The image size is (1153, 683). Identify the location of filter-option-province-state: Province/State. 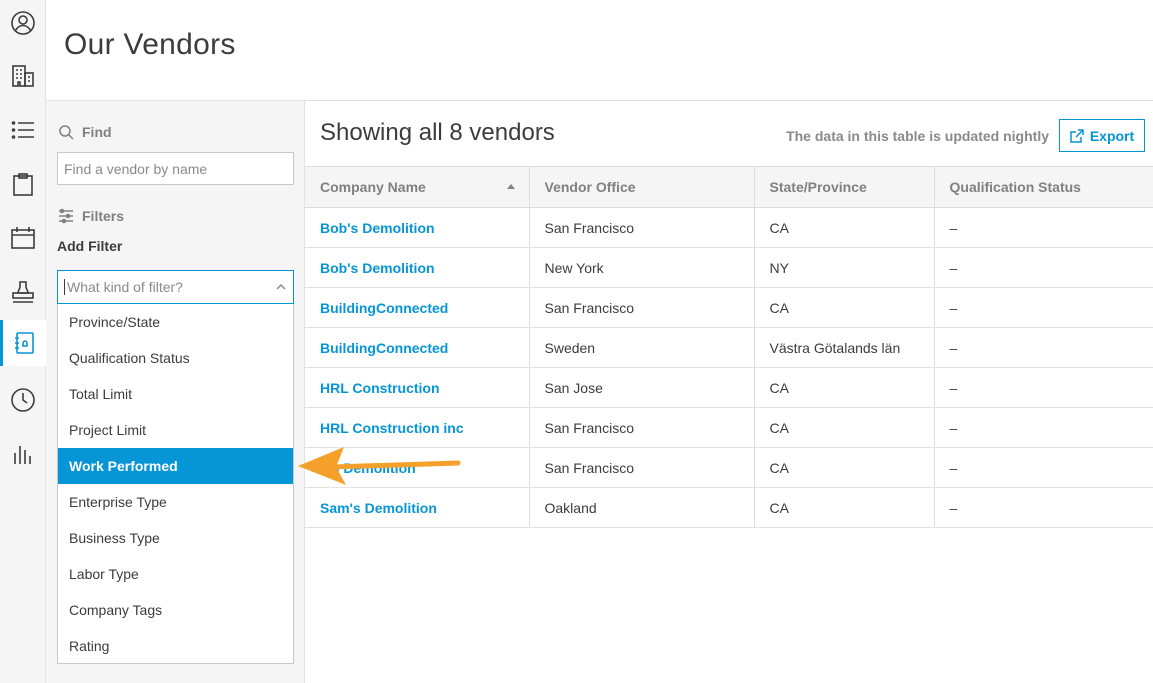
(175, 322).